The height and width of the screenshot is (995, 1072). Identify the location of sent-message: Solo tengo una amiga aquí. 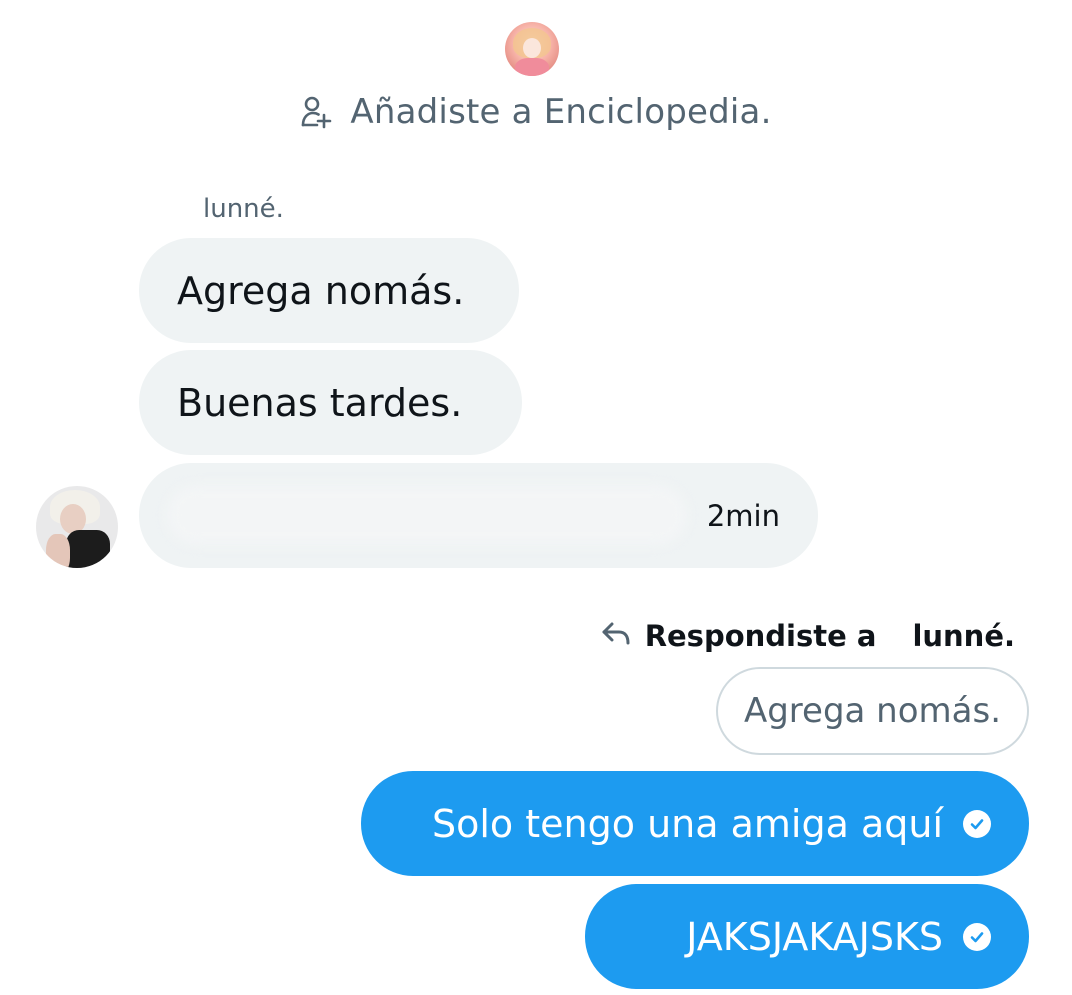
(695, 823).